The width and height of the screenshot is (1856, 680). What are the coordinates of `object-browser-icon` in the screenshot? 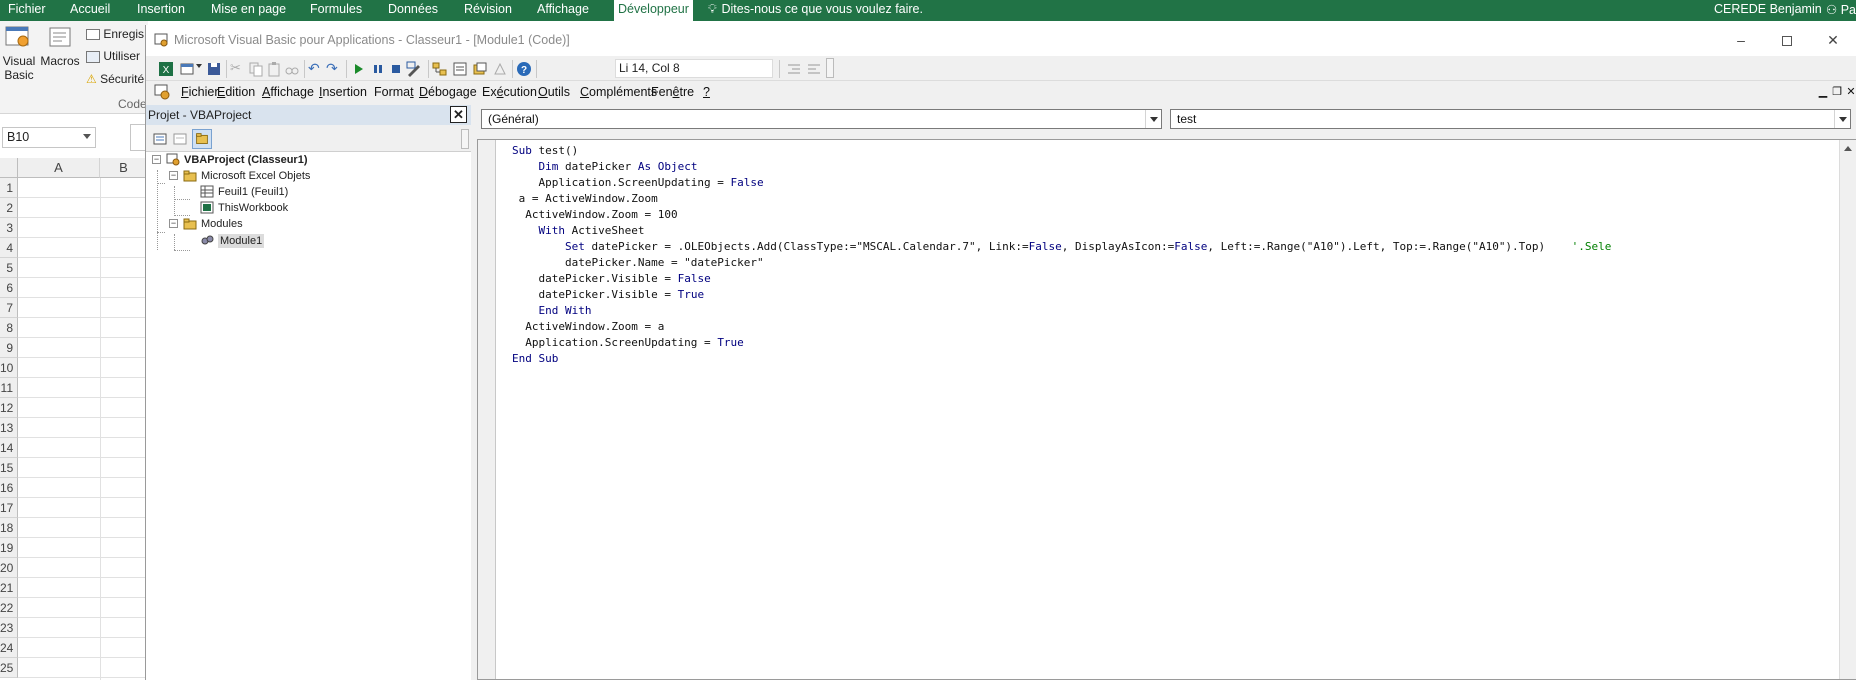 It's located at (480, 69).